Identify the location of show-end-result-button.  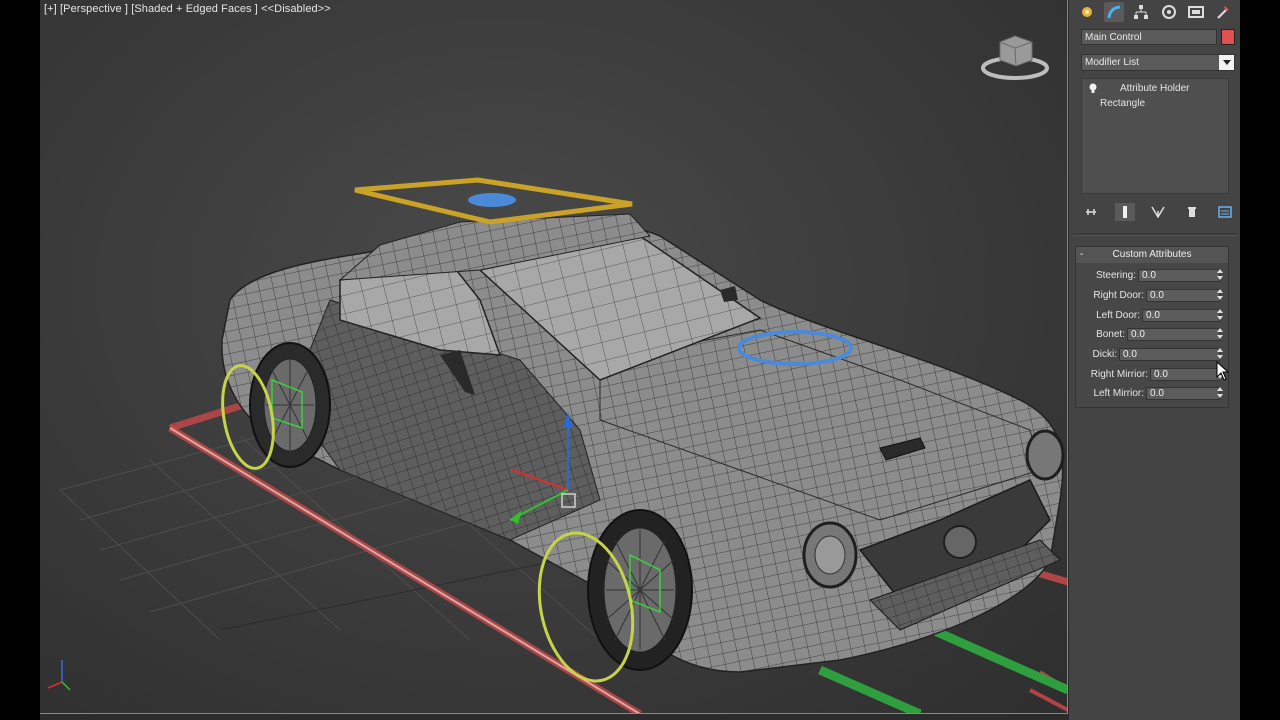
(1124, 212).